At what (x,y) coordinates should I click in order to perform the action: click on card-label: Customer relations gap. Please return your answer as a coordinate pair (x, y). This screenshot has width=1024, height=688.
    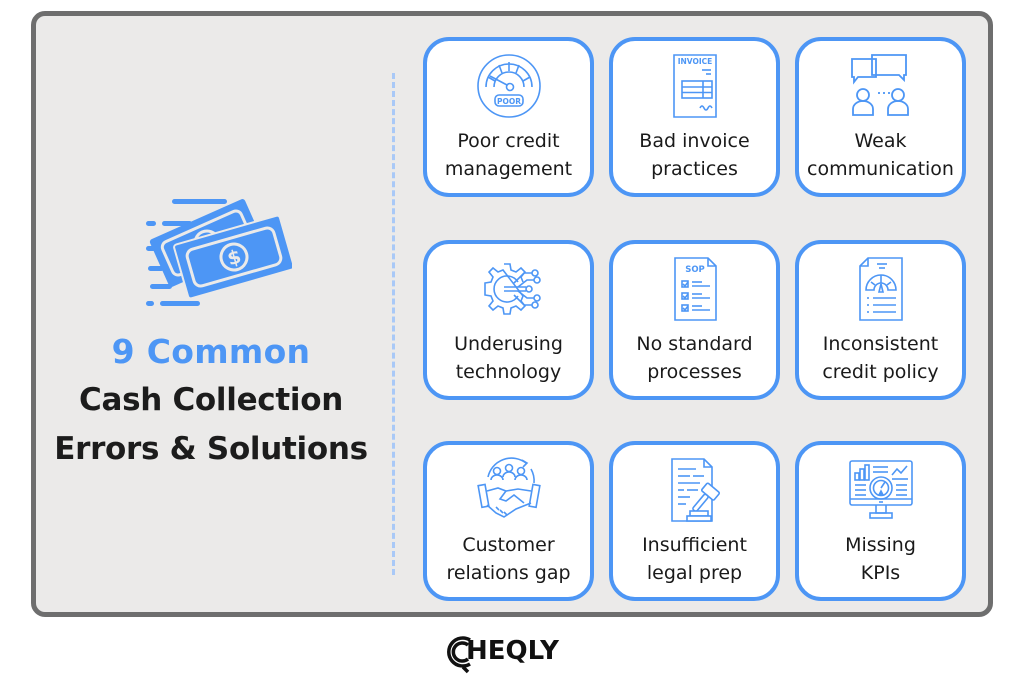
    Looking at the image, I should click on (508, 559).